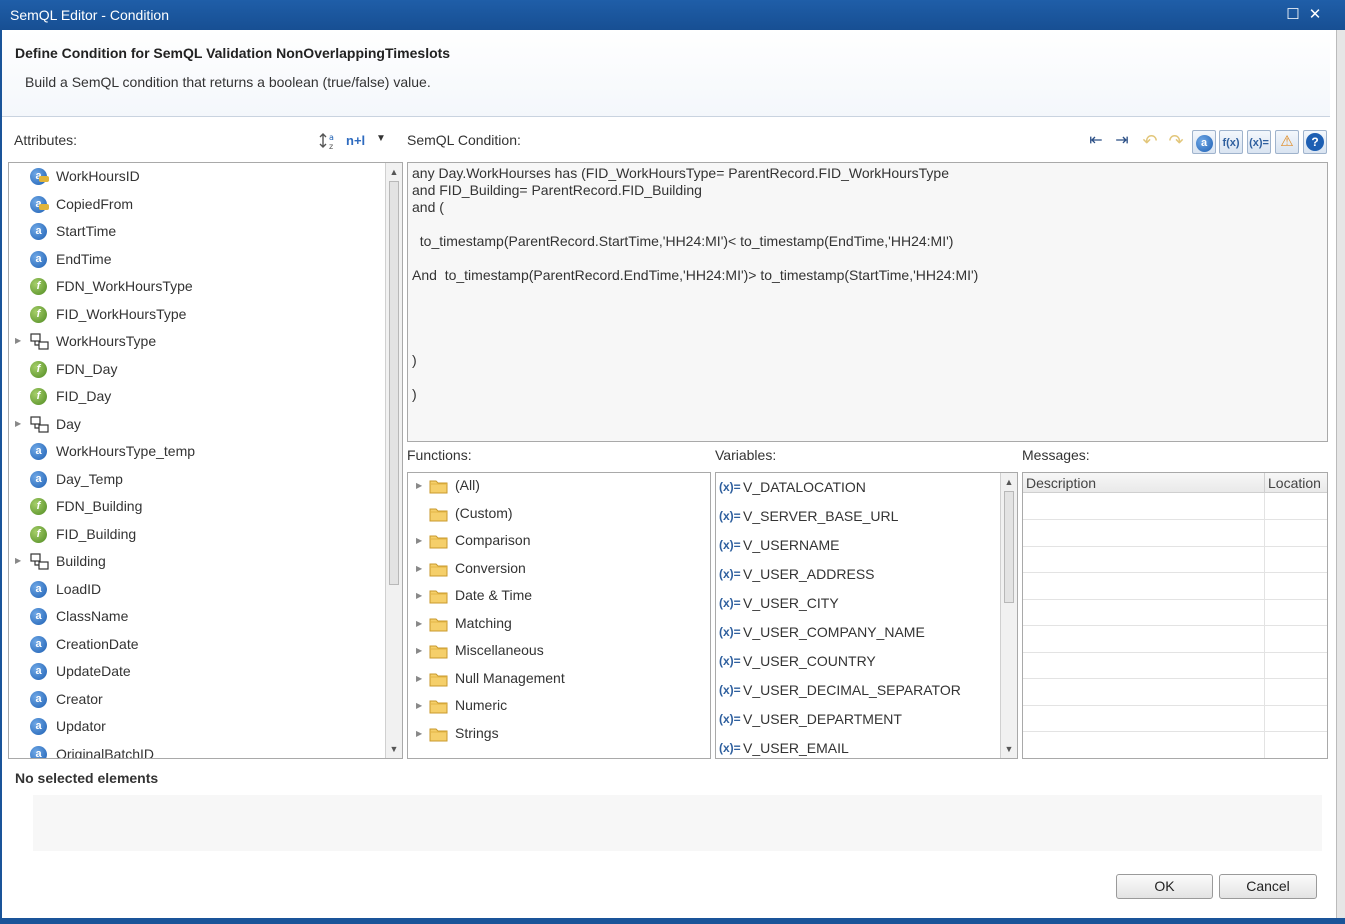 Image resolution: width=1345 pixels, height=924 pixels. I want to click on variable-item: (x)= V_USERNAME, so click(856, 546).